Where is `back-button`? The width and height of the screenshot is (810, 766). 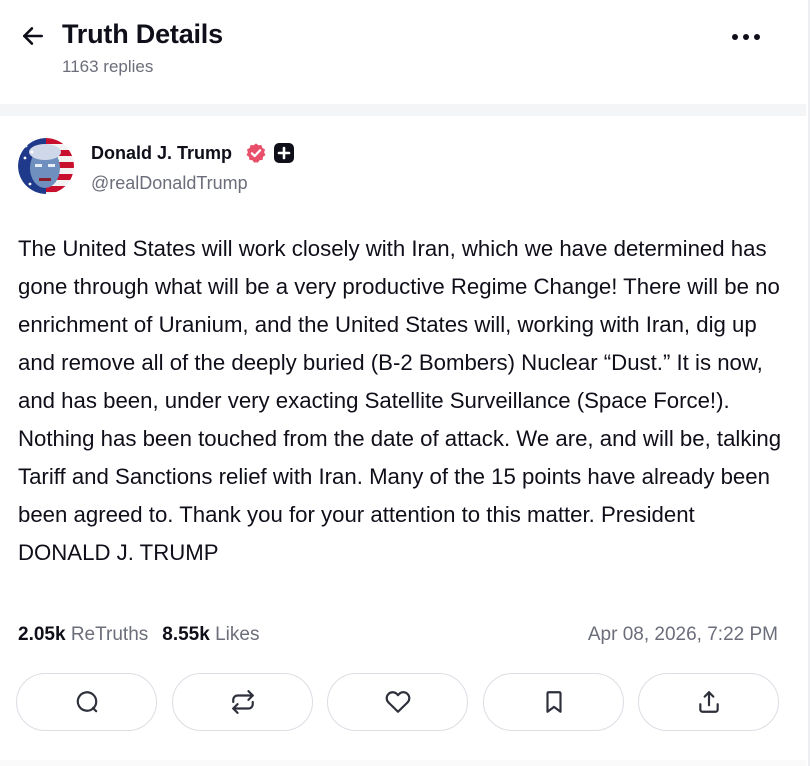
back-button is located at coordinates (33, 36).